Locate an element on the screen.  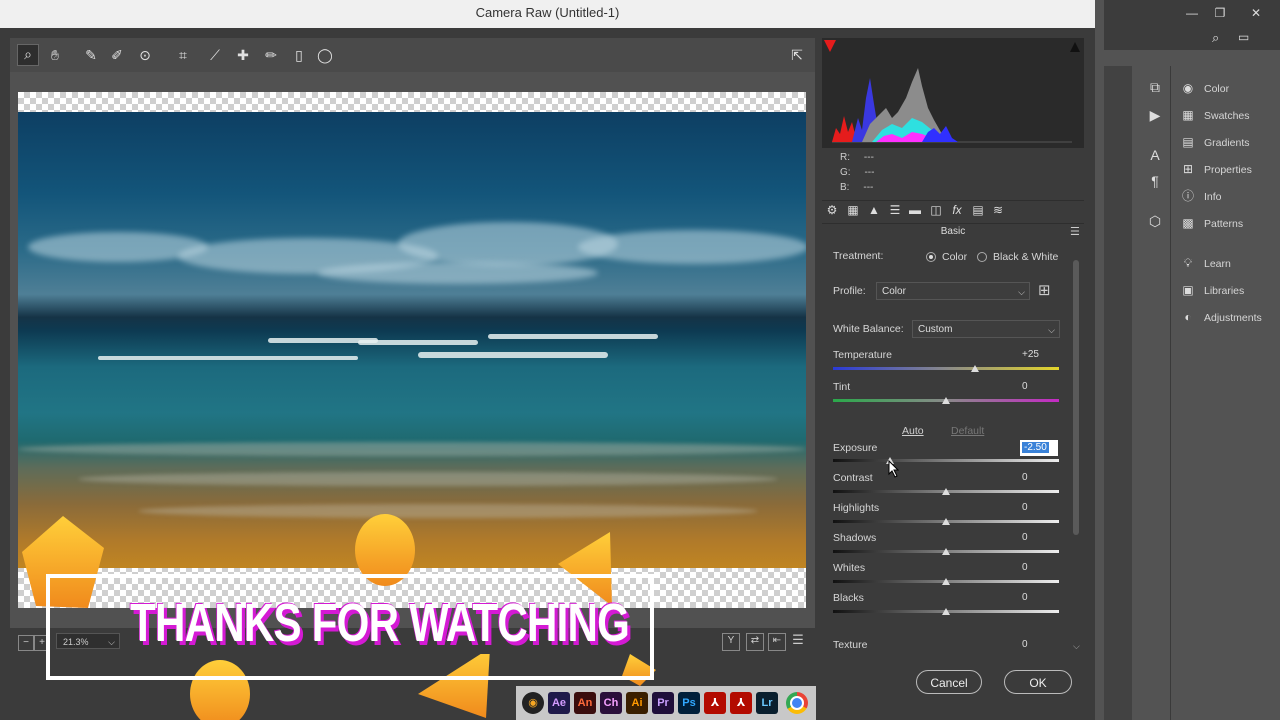
taskbar-app-an: An is located at coordinates (585, 703).